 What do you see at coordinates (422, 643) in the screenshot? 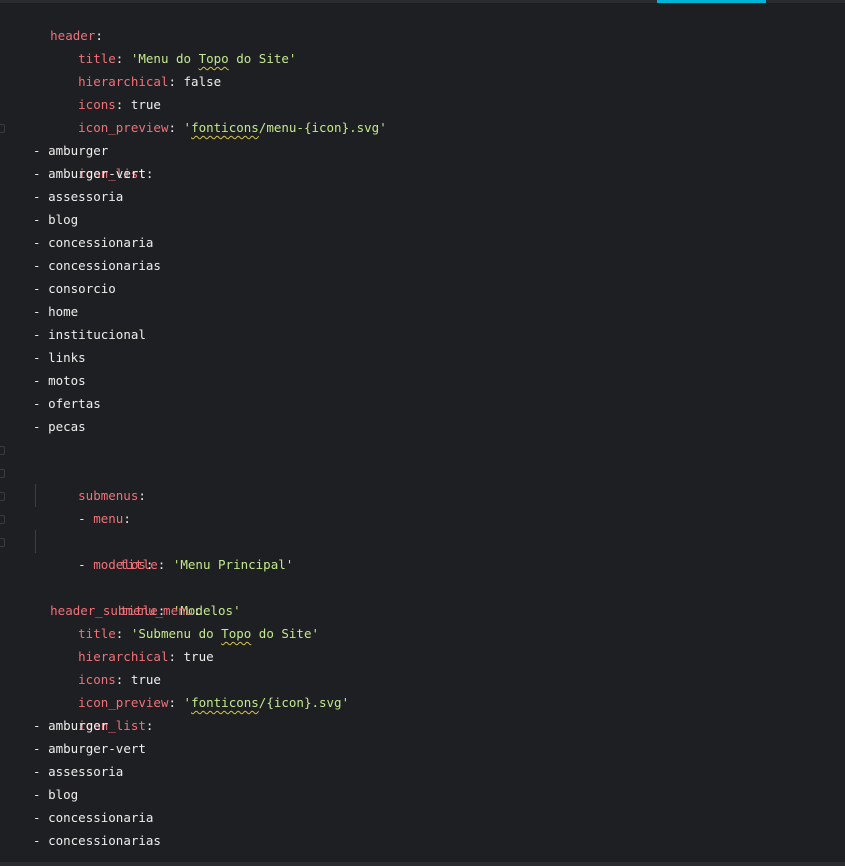
I see `code-line: hierarchical: true` at bounding box center [422, 643].